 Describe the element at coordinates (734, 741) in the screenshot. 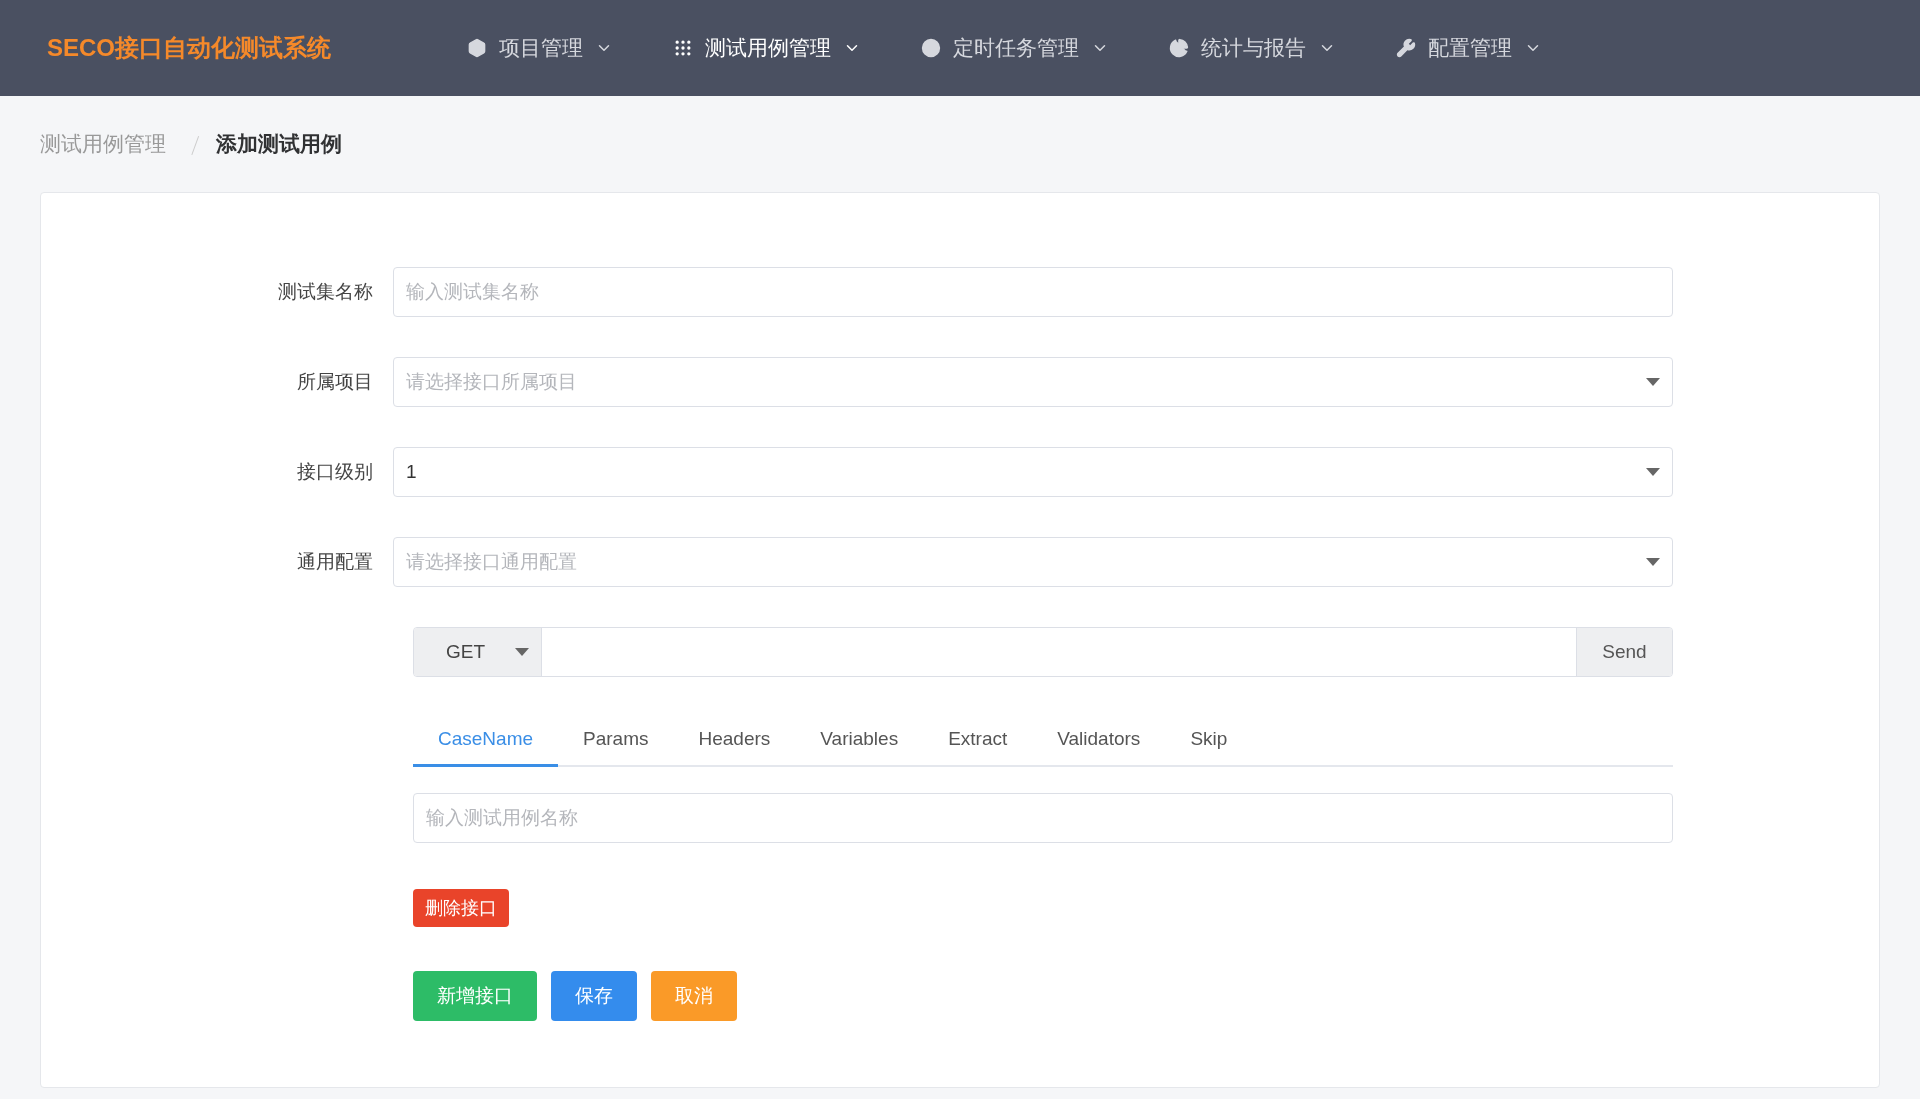

I see `tab: Headers` at that location.